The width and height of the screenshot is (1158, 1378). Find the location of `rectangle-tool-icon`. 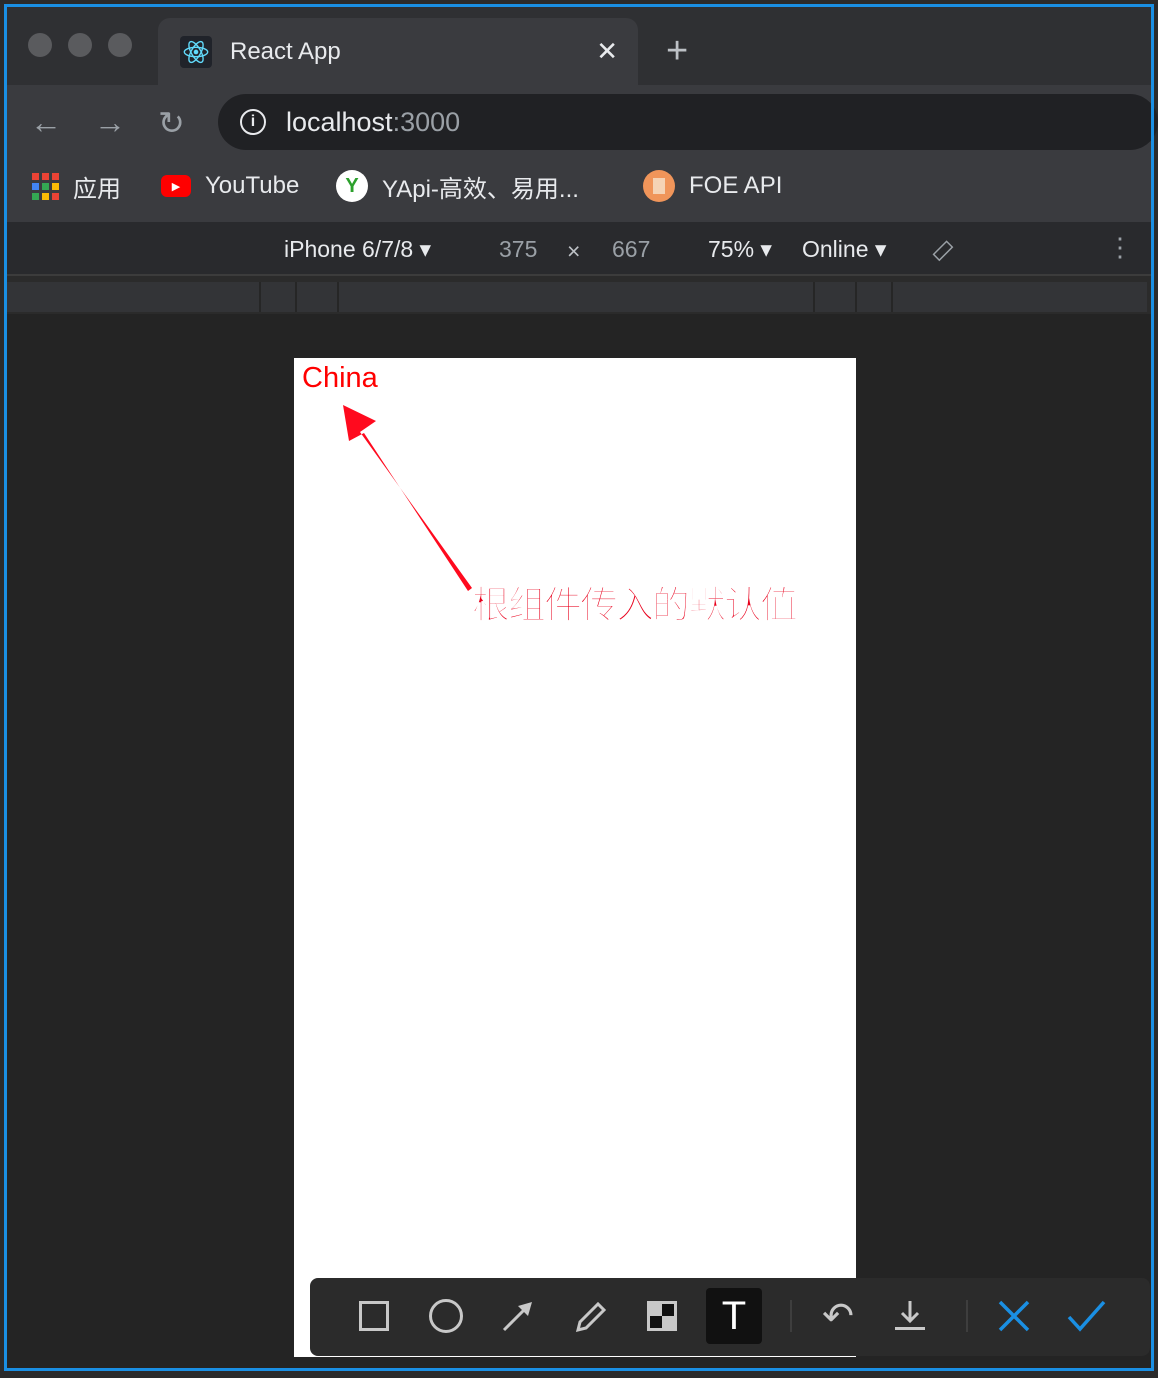

rectangle-tool-icon is located at coordinates (374, 1316).